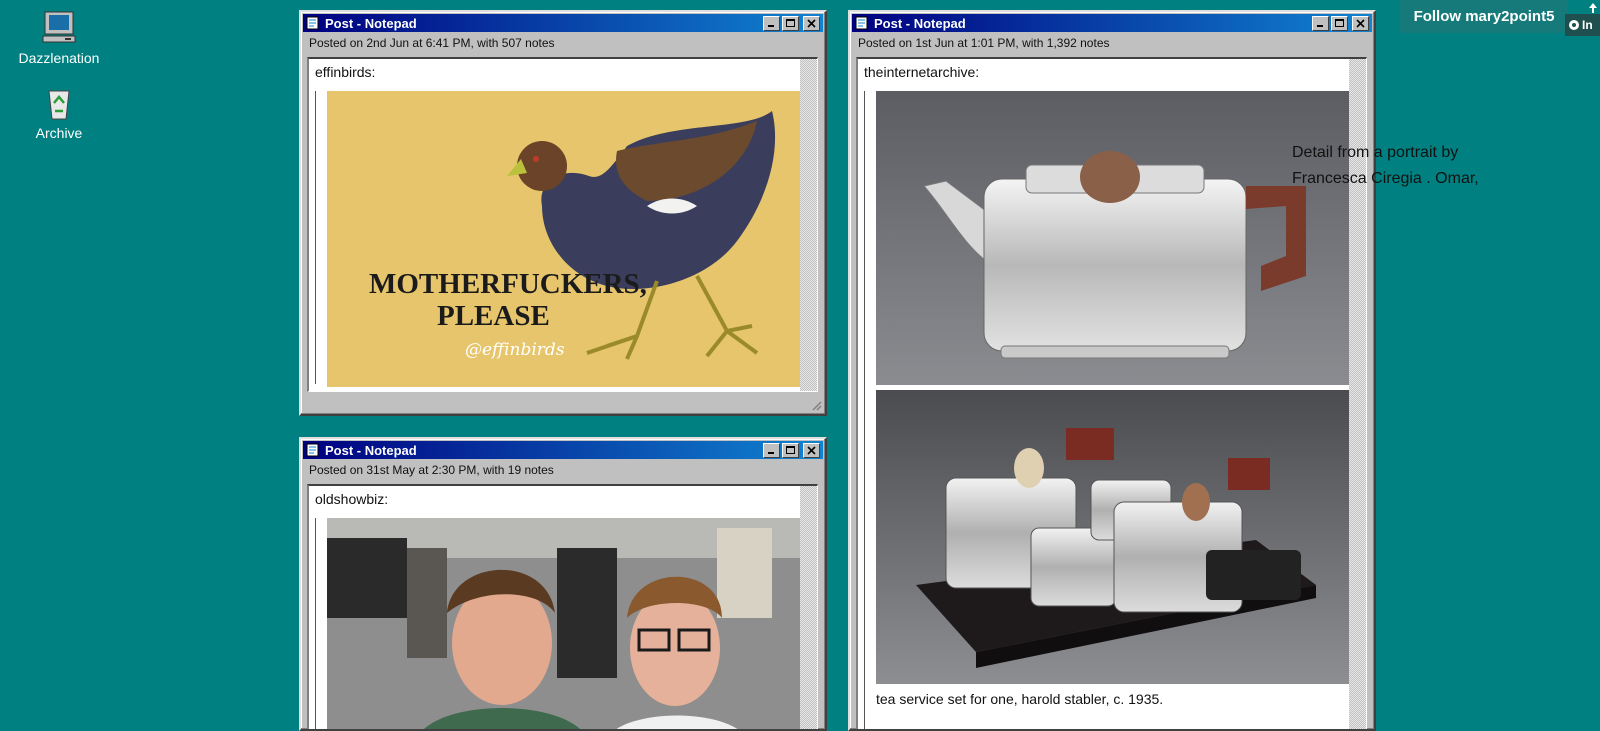 This screenshot has height=731, width=1600. Describe the element at coordinates (493, 316) in the screenshot. I see `image-caption-line-2: PLEASE` at that location.